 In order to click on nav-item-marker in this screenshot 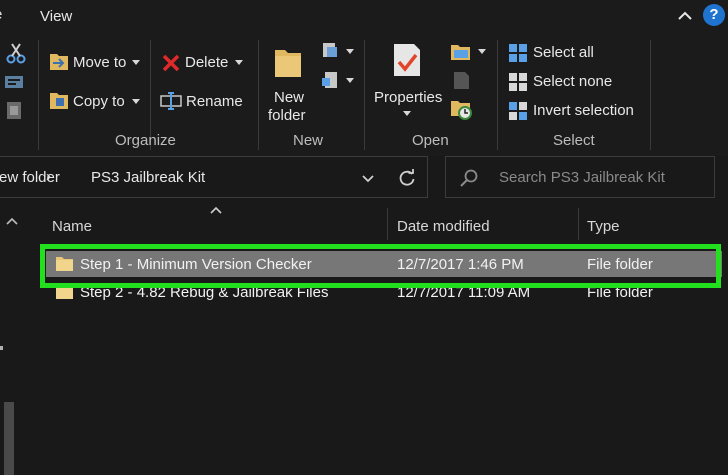, I will do `click(1, 348)`.